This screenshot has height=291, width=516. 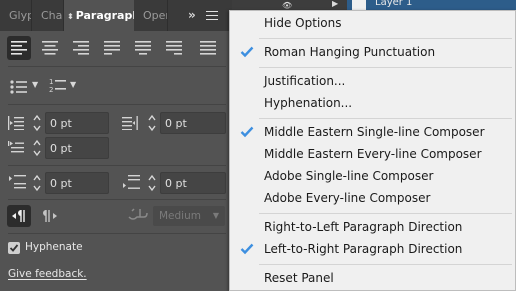 What do you see at coordinates (130, 124) in the screenshot?
I see `right-indent-icon` at bounding box center [130, 124].